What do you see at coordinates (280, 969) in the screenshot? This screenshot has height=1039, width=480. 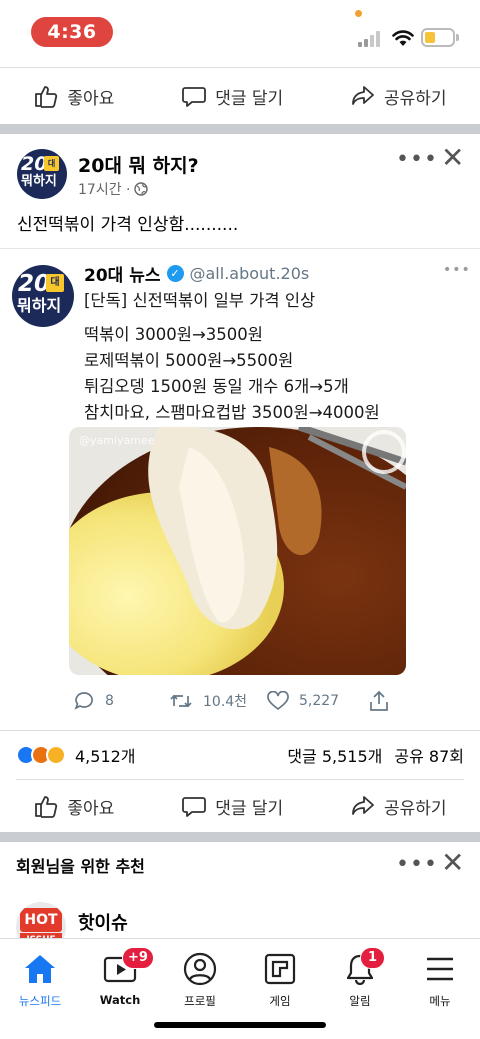 I see `gaming-icon` at bounding box center [280, 969].